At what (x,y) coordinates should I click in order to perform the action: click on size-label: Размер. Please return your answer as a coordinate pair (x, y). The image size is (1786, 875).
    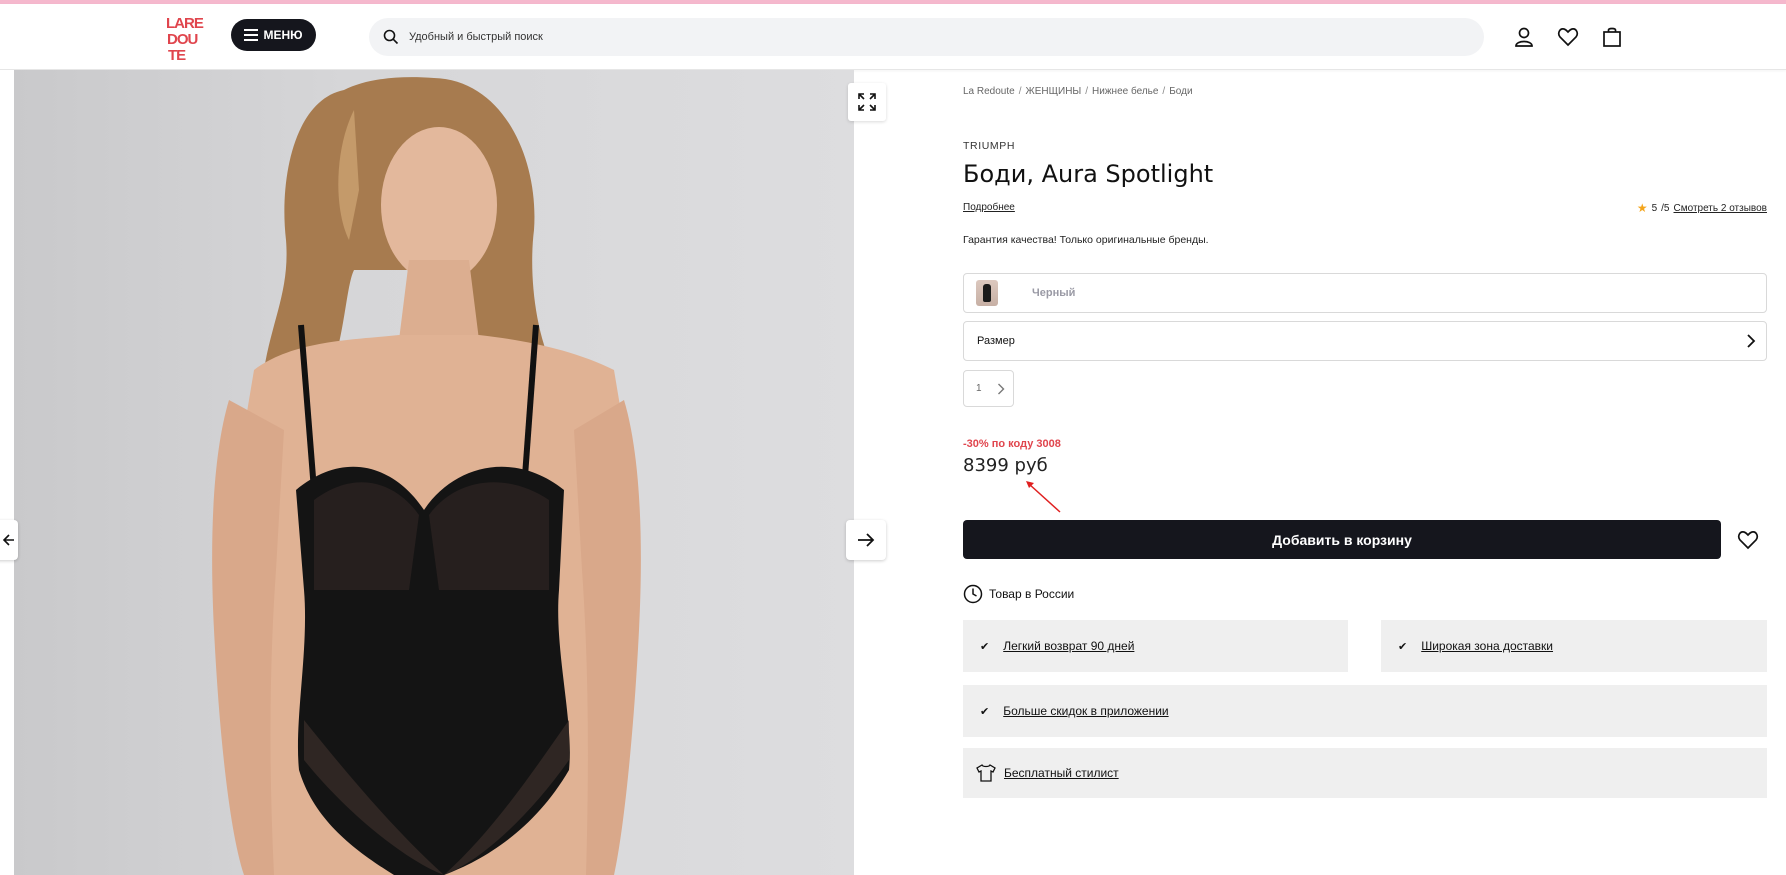
    Looking at the image, I should click on (996, 341).